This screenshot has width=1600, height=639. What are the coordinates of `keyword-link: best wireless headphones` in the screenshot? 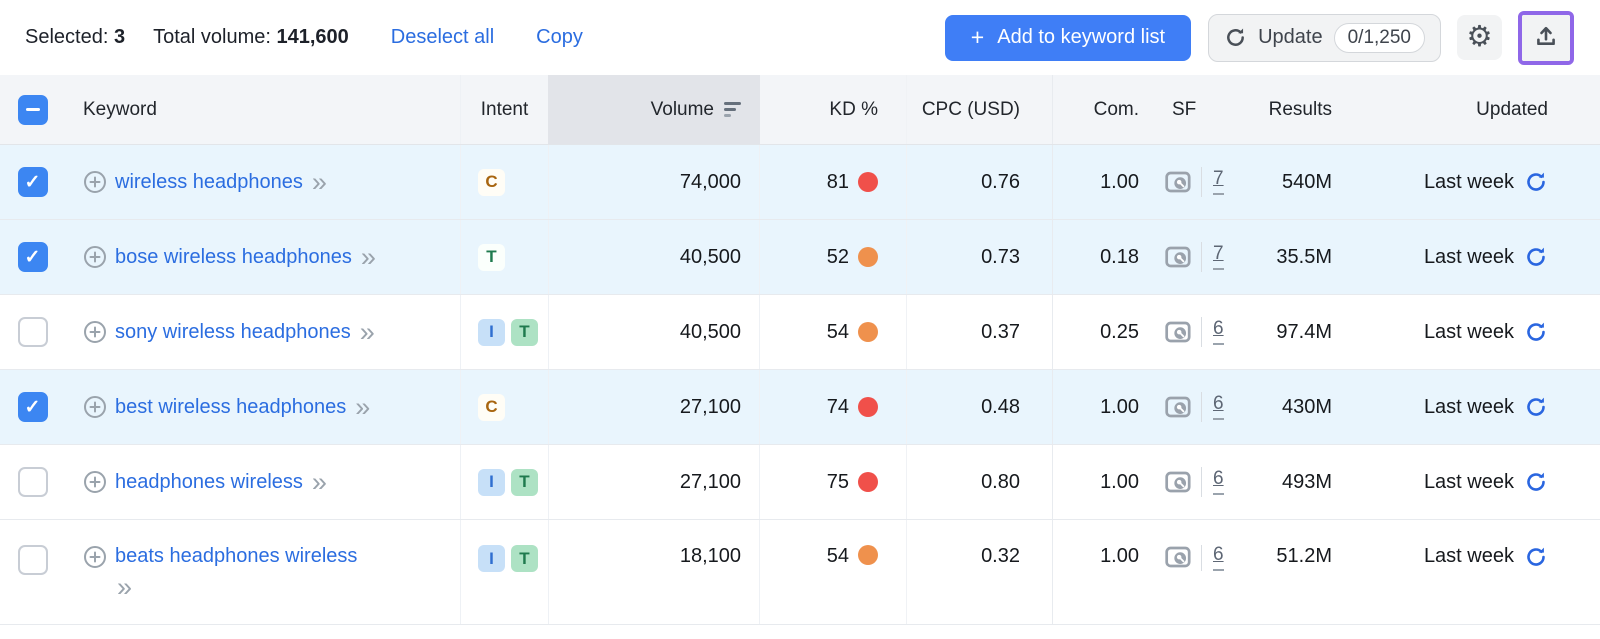 It's located at (230, 407).